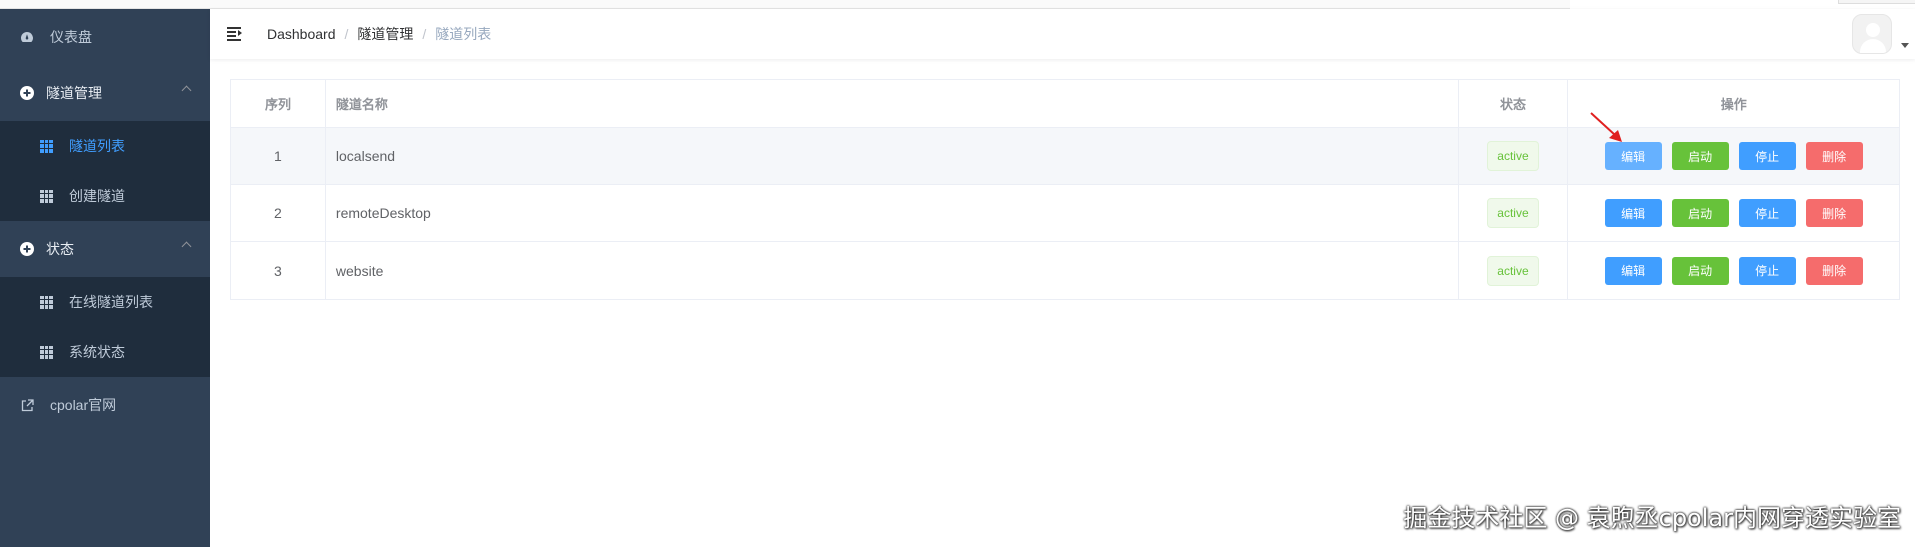 Image resolution: width=1915 pixels, height=547 pixels. I want to click on sidebar-item-label: 创建隧道, so click(97, 196).